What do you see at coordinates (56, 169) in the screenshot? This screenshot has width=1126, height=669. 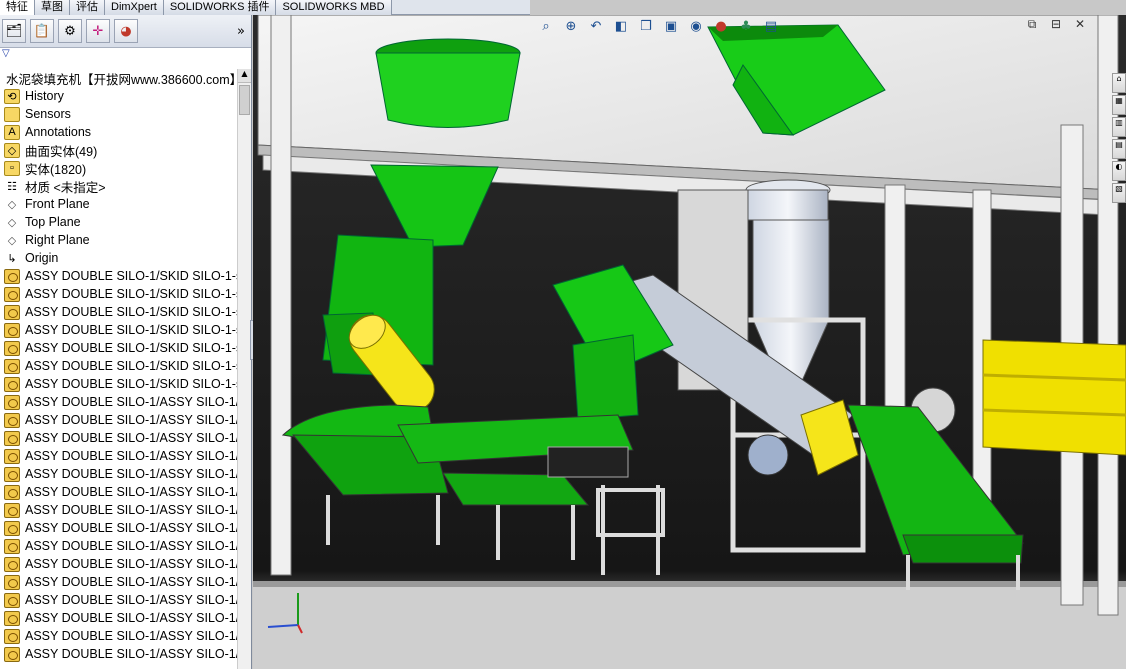 I see `tree-item-label: 实体(1820)` at bounding box center [56, 169].